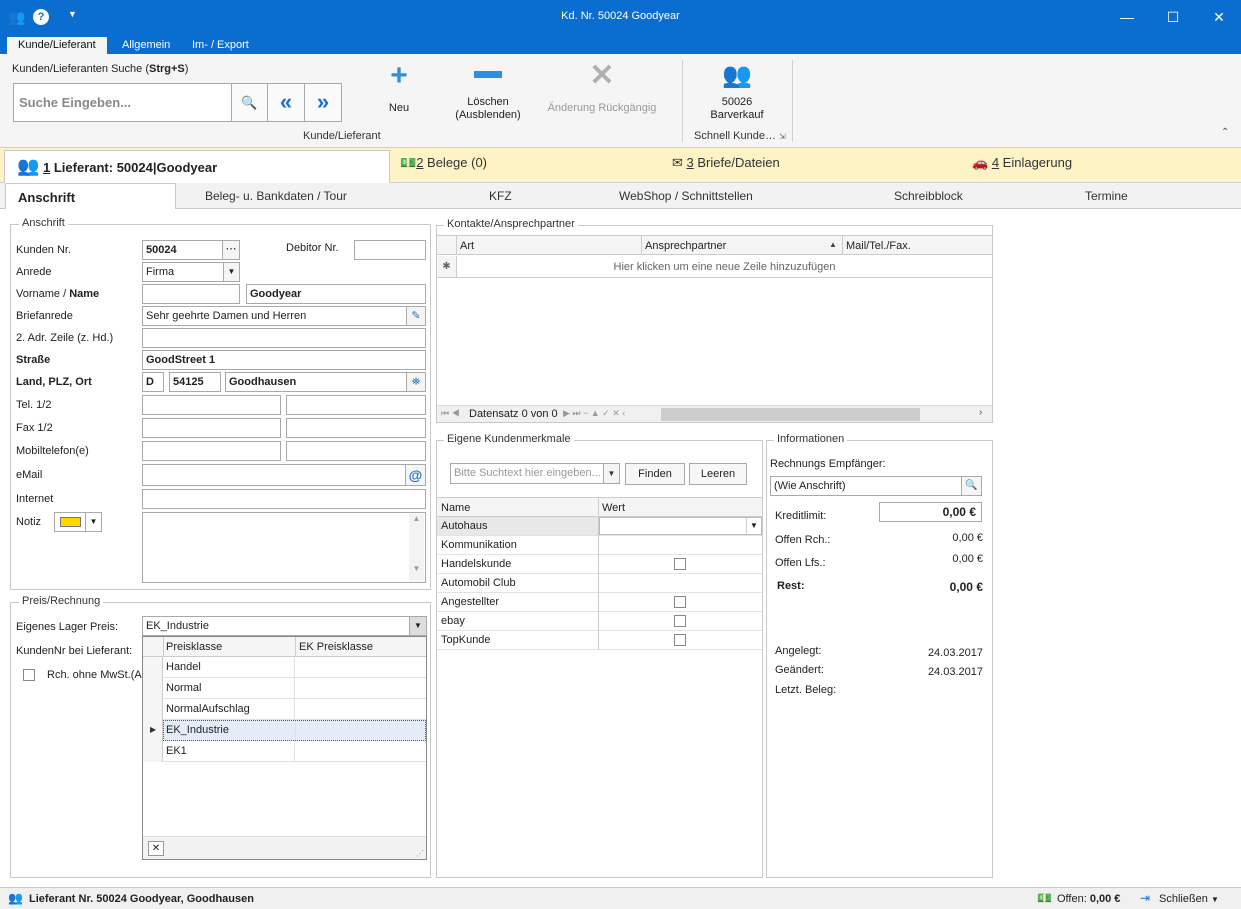 Image resolution: width=1241 pixels, height=909 pixels. Describe the element at coordinates (195, 382) in the screenshot. I see `plz-field: 54125` at that location.